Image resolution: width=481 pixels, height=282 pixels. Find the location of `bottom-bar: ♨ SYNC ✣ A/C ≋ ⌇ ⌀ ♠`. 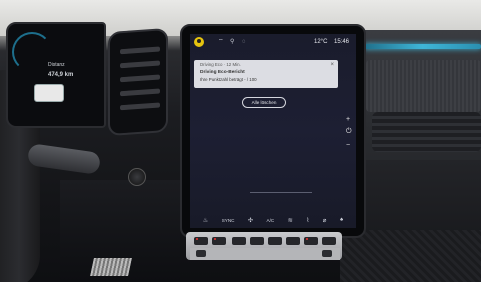

bottom-bar: ♨ SYNC ✣ A/C ≋ ⌇ ⌀ ♠ is located at coordinates (273, 220).